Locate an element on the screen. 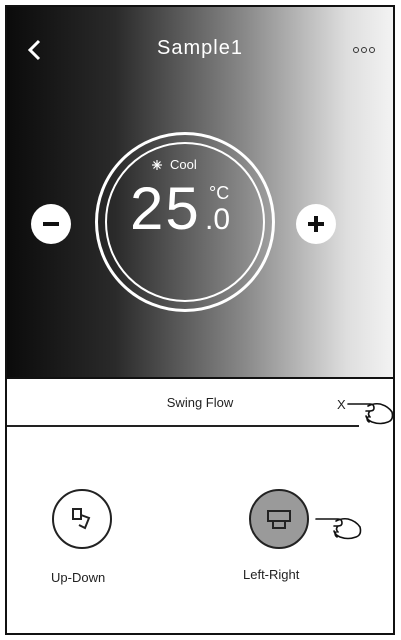 The image size is (401, 640). snowflake-icon is located at coordinates (157, 164).